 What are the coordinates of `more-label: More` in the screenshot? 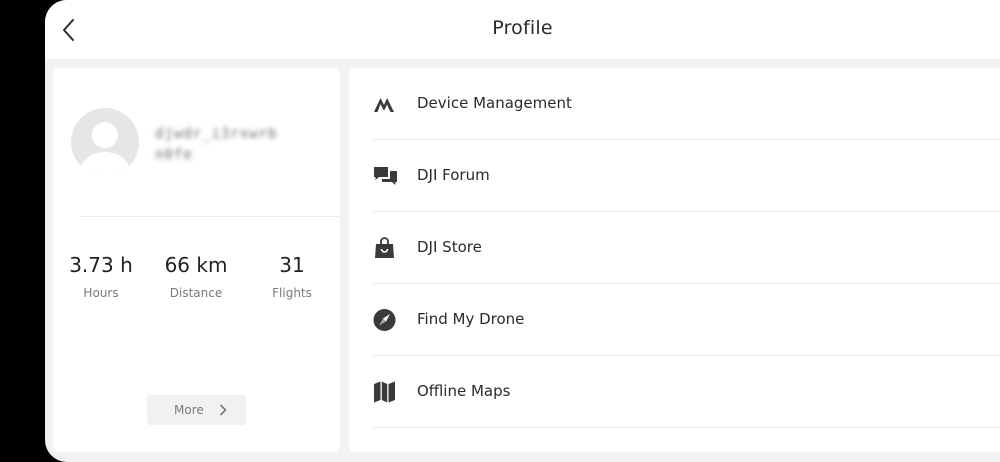 It's located at (189, 410).